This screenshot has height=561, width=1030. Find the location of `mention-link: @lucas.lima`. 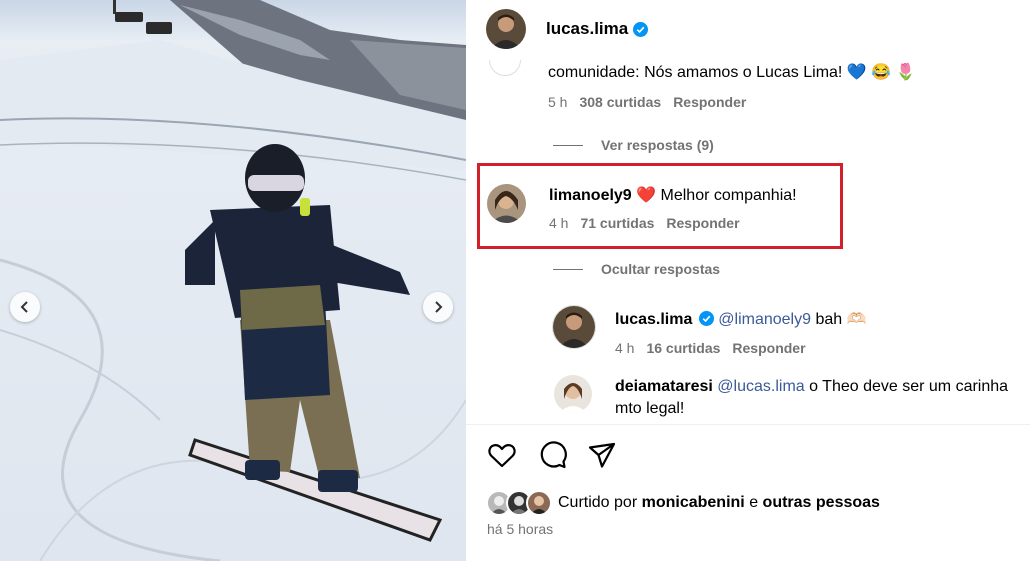

mention-link: @lucas.lima is located at coordinates (760, 386).